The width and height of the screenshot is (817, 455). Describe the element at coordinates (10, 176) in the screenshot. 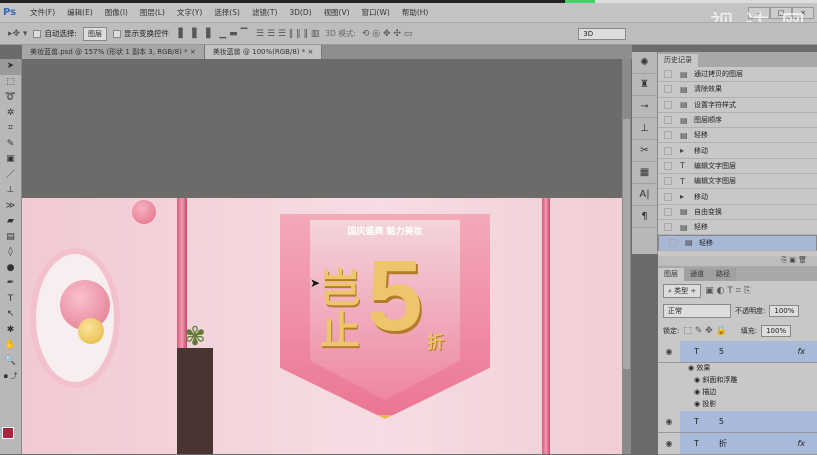

I see `brush-tool-icon: ／` at that location.